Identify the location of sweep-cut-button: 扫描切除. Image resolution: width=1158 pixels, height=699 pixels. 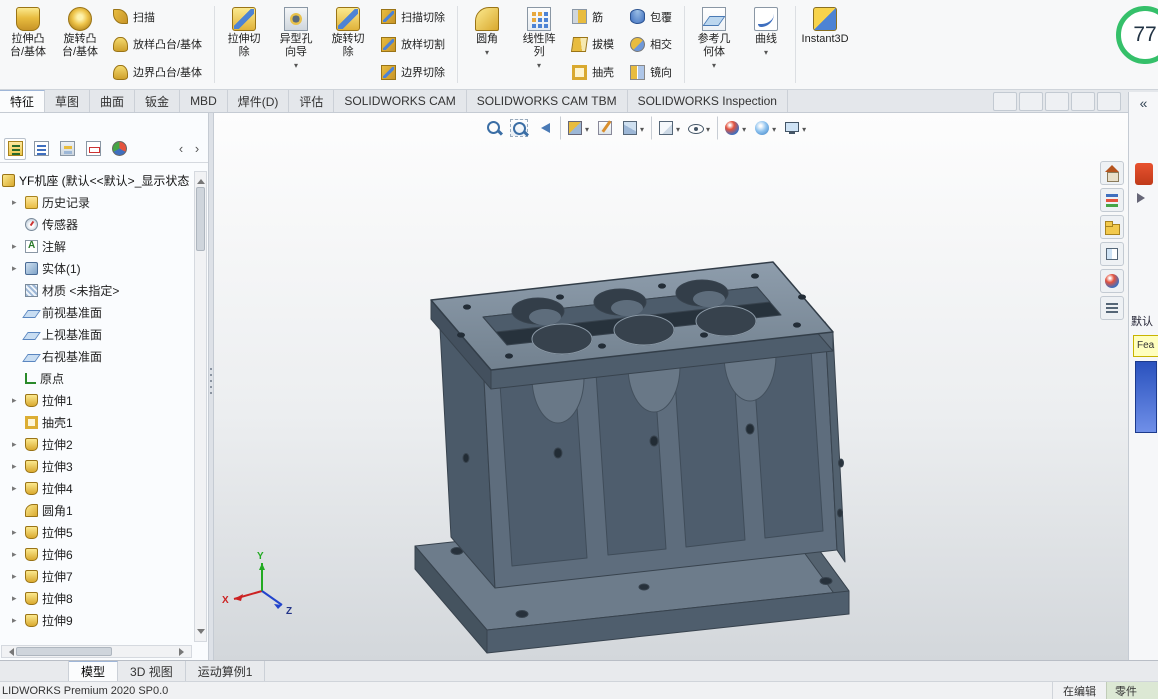
(414, 17).